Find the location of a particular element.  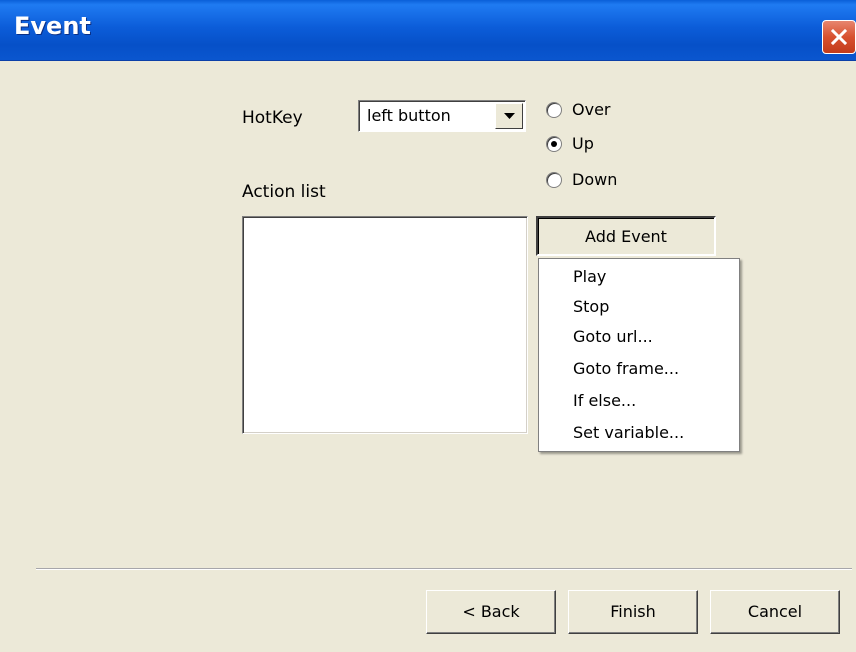

finish-button: Finish is located at coordinates (633, 612).